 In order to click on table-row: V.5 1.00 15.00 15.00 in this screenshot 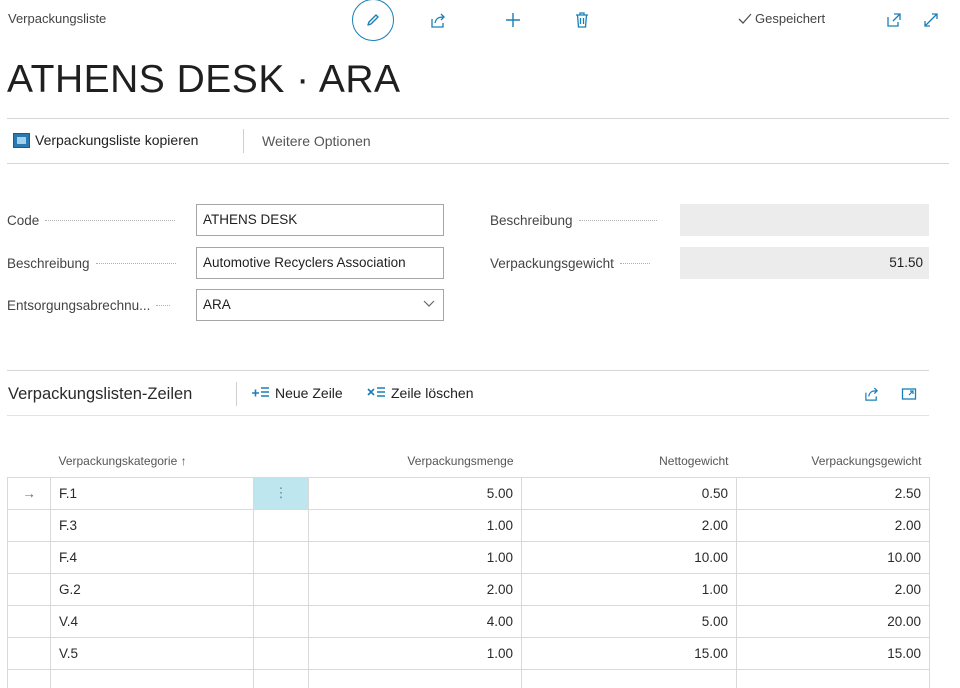, I will do `click(468, 653)`.